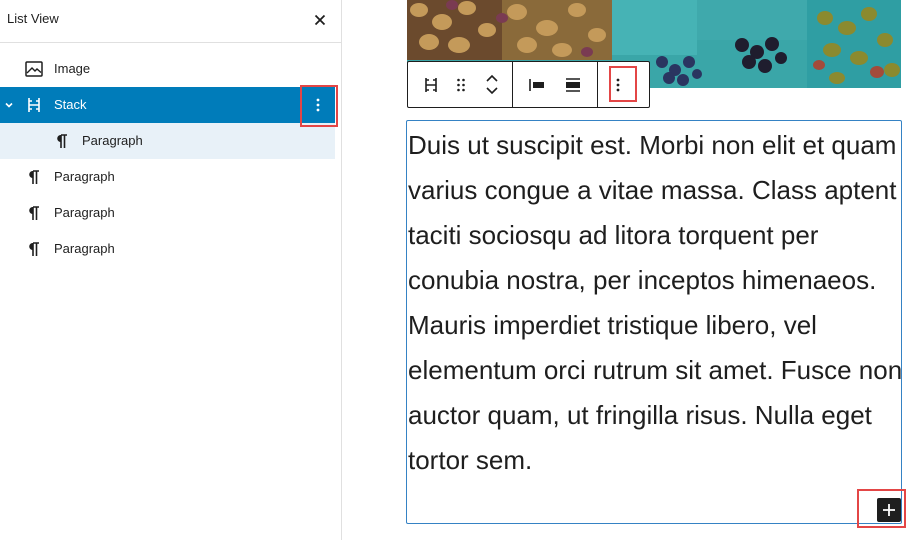 Image resolution: width=924 pixels, height=540 pixels. I want to click on tree-item-stack: Stack, so click(167, 105).